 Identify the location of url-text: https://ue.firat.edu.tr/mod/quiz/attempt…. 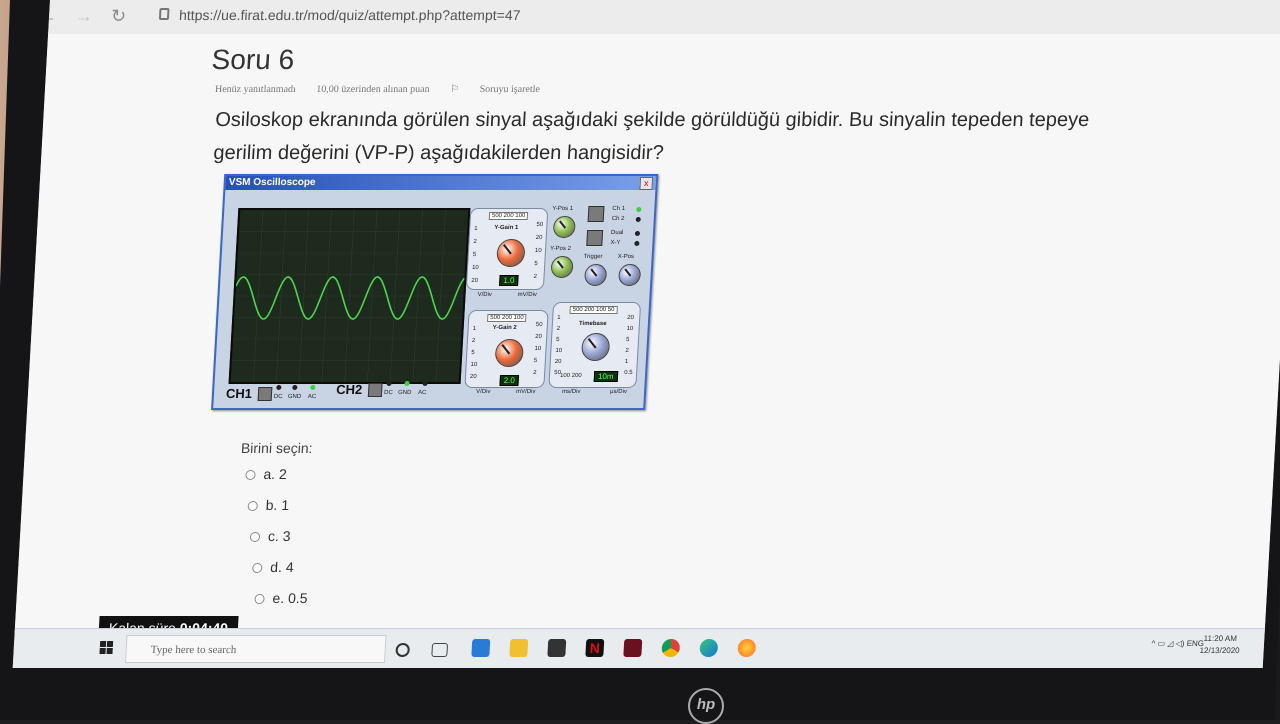
(350, 15).